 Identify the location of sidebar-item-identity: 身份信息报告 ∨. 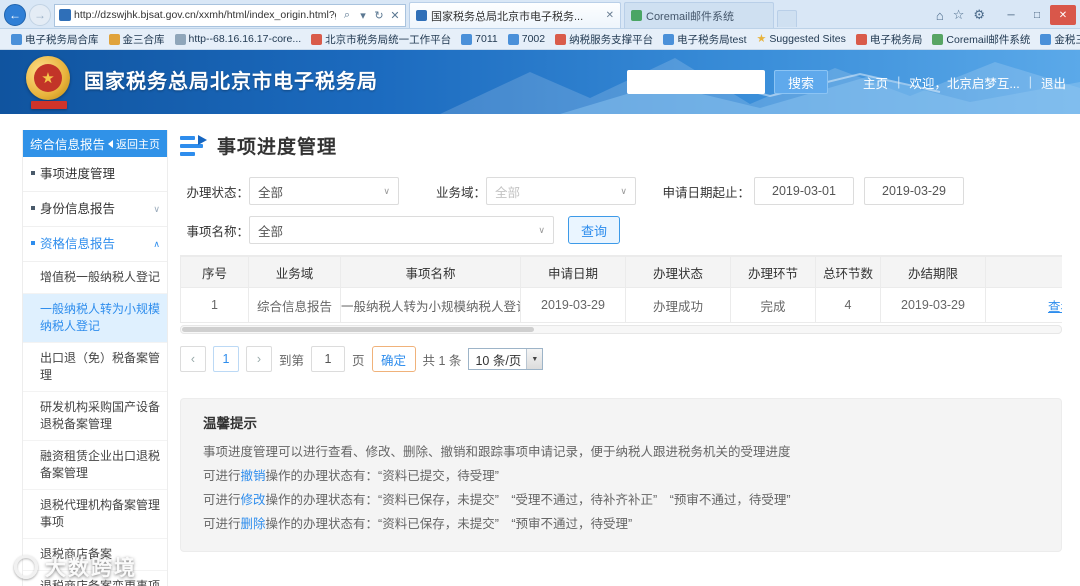
(95, 209).